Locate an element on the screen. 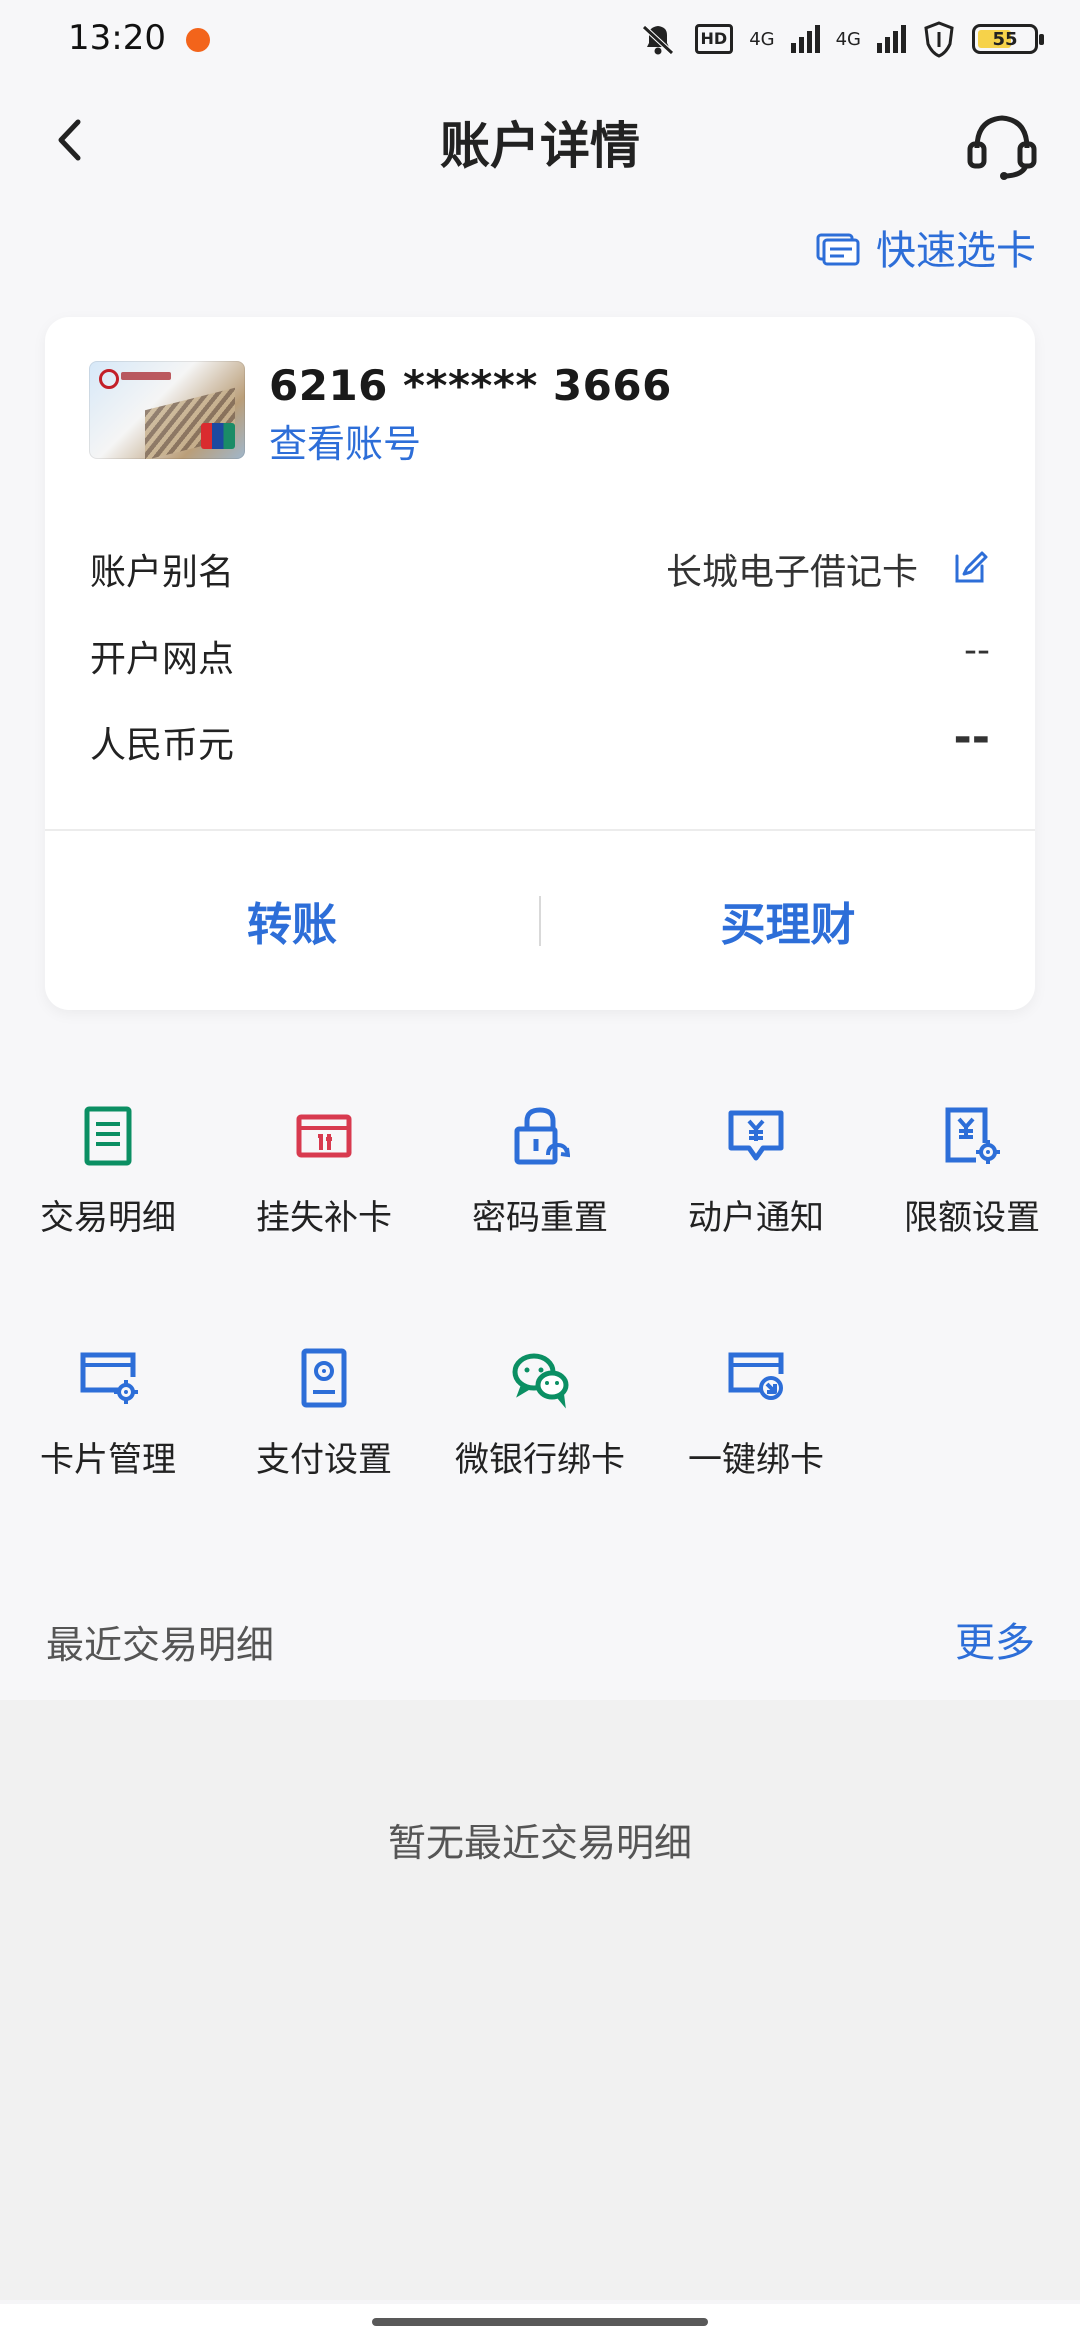  page-title: 账户详情 is located at coordinates (540, 146).